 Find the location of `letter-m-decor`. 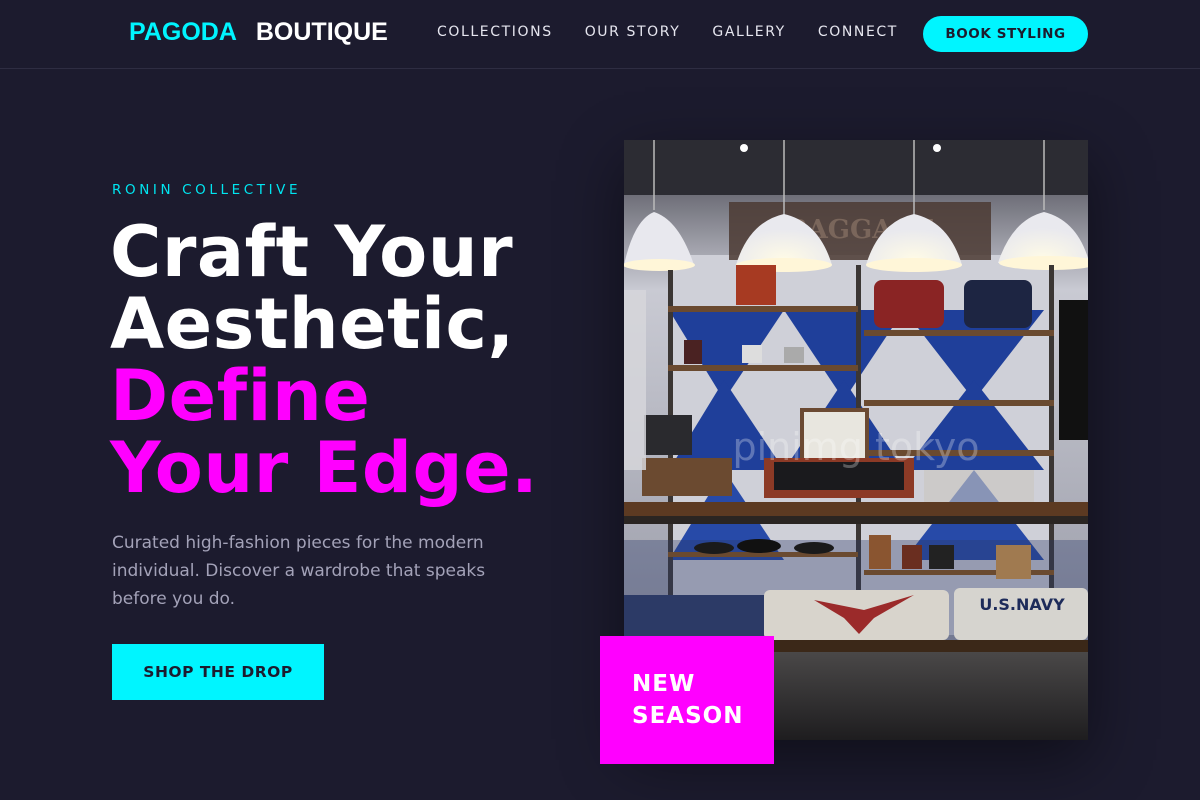

letter-m-decor is located at coordinates (756, 285).